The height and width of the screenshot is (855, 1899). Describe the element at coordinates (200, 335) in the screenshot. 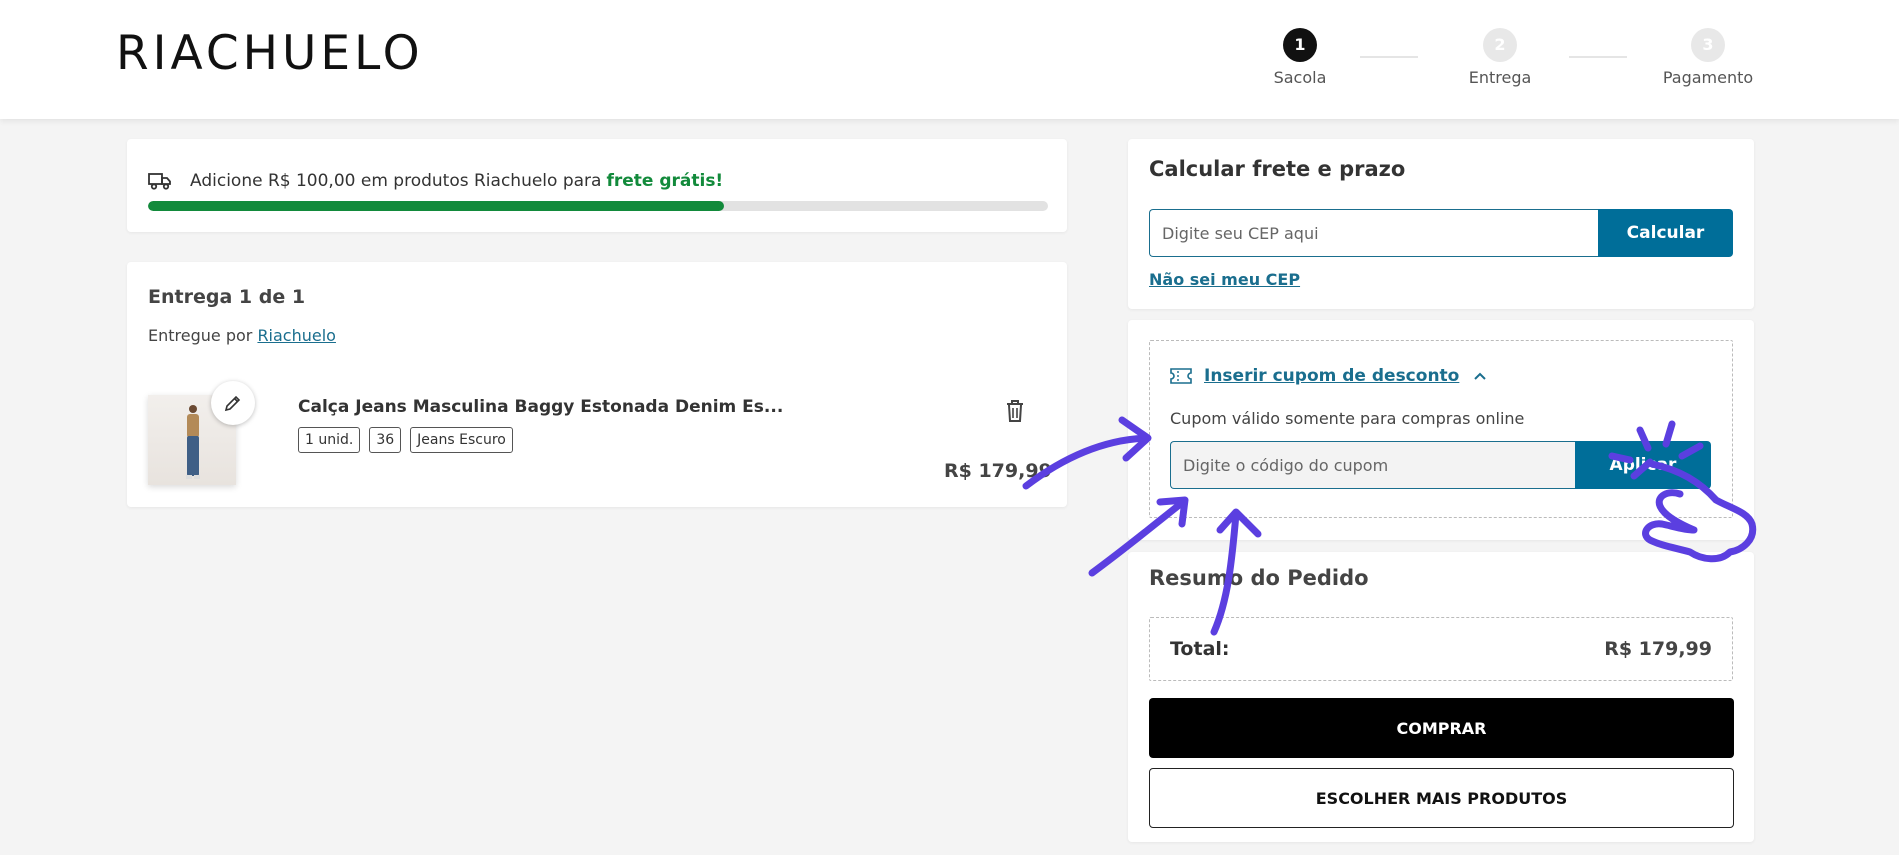

I see `delivered-by-label: Entregue por` at that location.